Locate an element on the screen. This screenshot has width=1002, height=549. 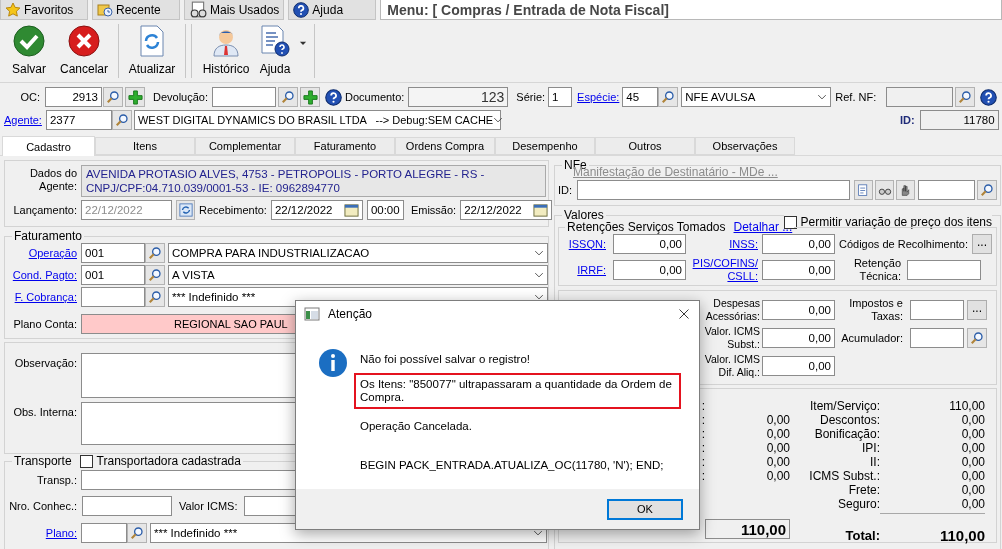
field-label: Valor ICMS: is located at coordinates (208, 506).